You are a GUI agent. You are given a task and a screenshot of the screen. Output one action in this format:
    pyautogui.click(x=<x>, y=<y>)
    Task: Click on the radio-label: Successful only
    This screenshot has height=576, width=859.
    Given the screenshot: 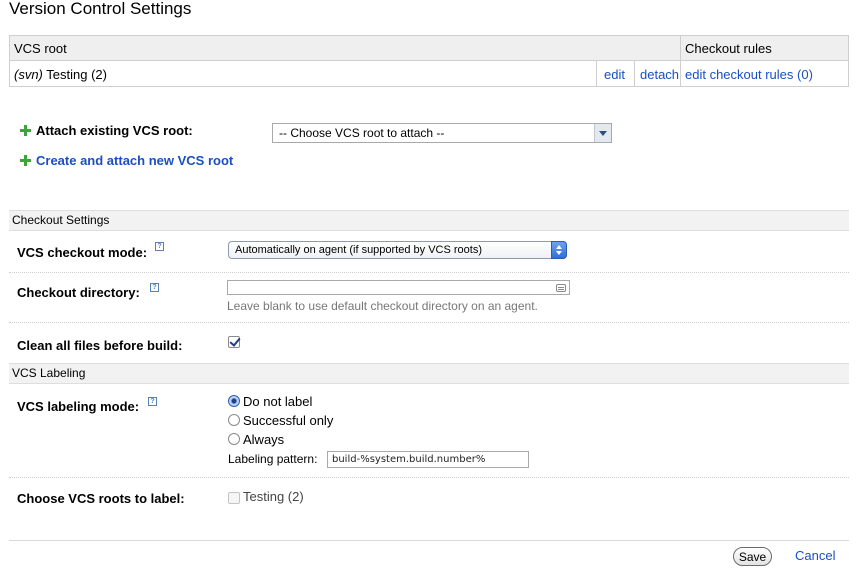 What is the action you would take?
    pyautogui.click(x=288, y=420)
    